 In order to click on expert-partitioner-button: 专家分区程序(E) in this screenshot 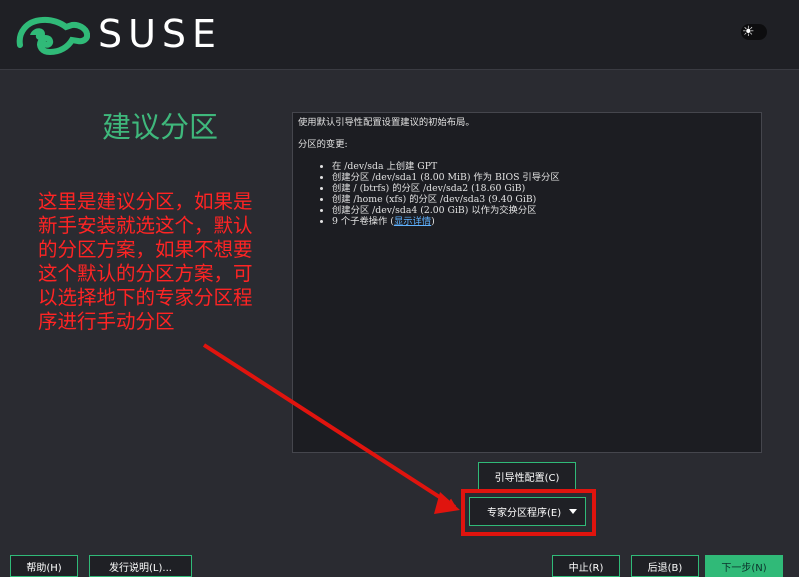, I will do `click(527, 511)`.